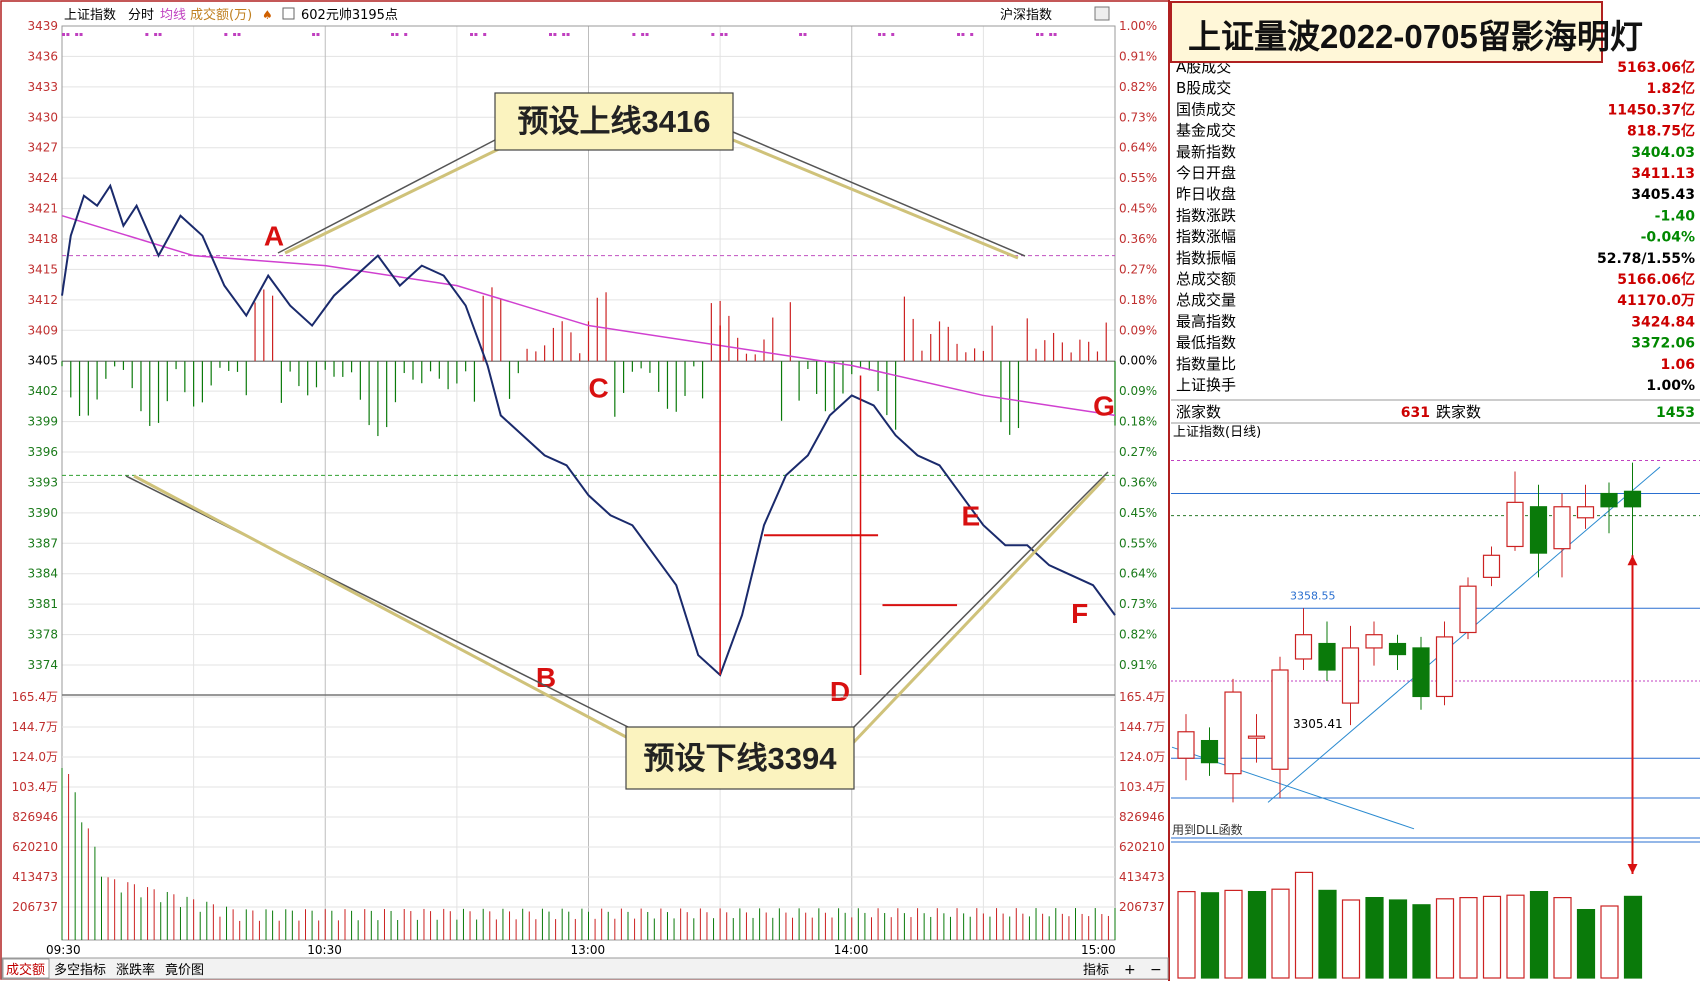 This screenshot has width=1700, height=981. Describe the element at coordinates (1651, 109) in the screenshot. I see `stat-value: 11450.37亿` at that location.